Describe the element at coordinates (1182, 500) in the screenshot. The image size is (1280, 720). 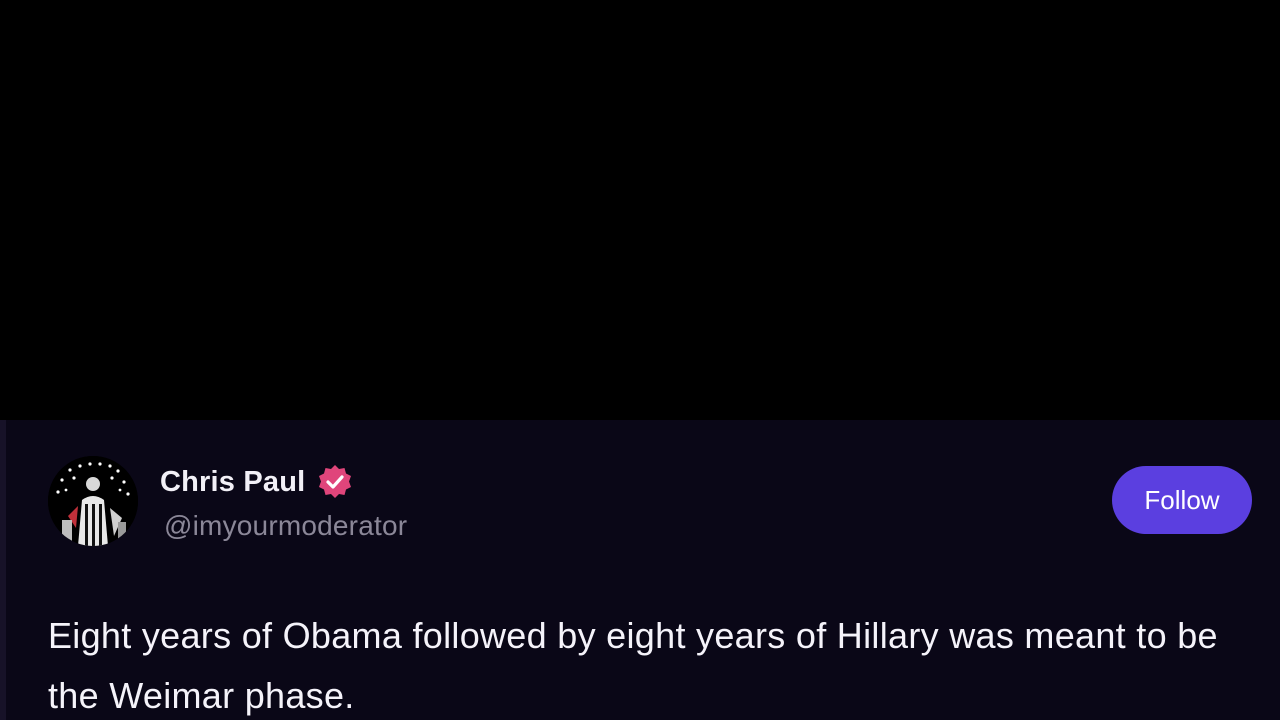
I see `follow-button: Follow` at that location.